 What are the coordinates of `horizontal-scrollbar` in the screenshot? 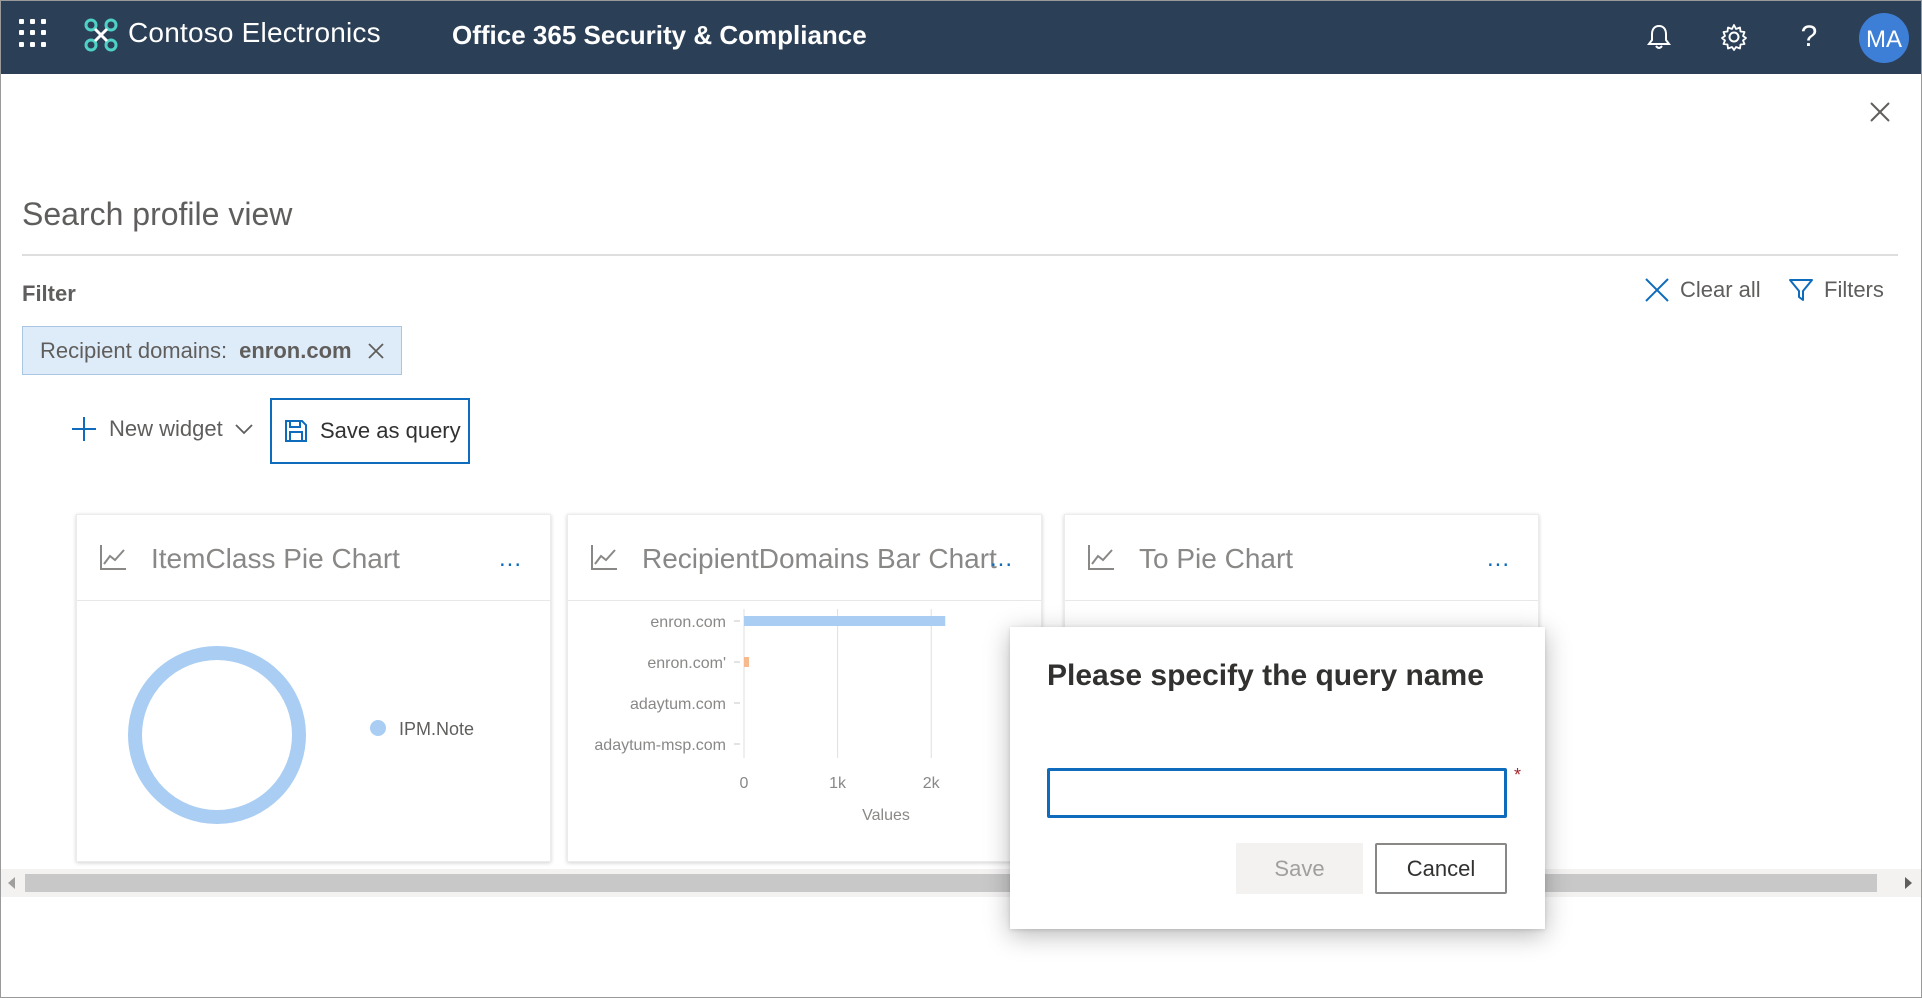 It's located at (961, 883).